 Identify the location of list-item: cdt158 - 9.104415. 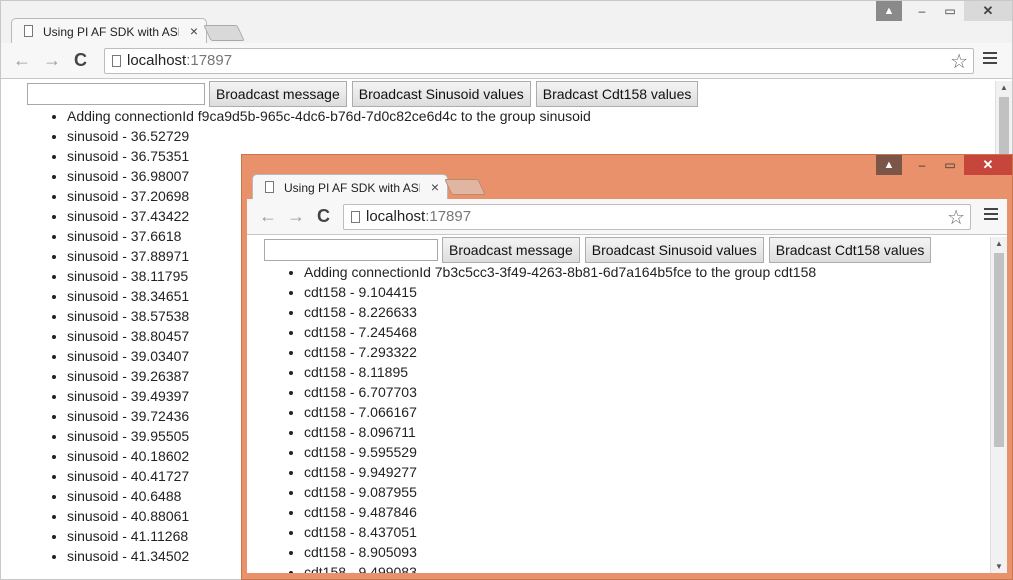
(560, 292).